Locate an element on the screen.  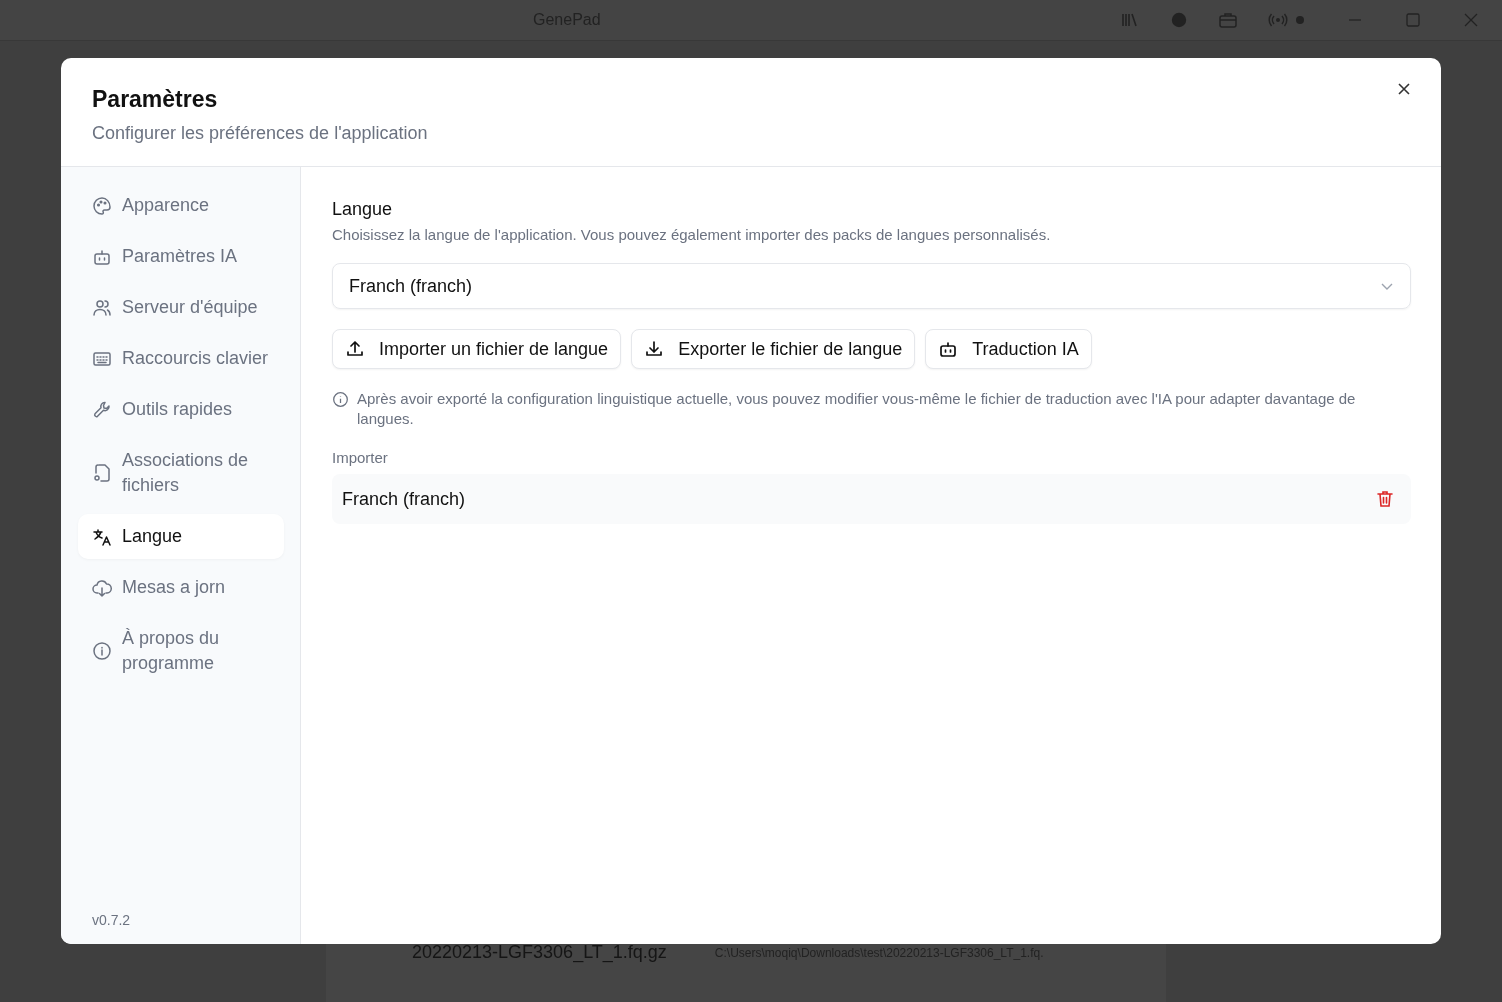
info-note: Après avoir exporté la configuration linguistique actuelle, vous pouvez modifier vous-même le fichier de traduction avec l'IA pour adapter davantage de langues. is located at coordinates (857, 409).